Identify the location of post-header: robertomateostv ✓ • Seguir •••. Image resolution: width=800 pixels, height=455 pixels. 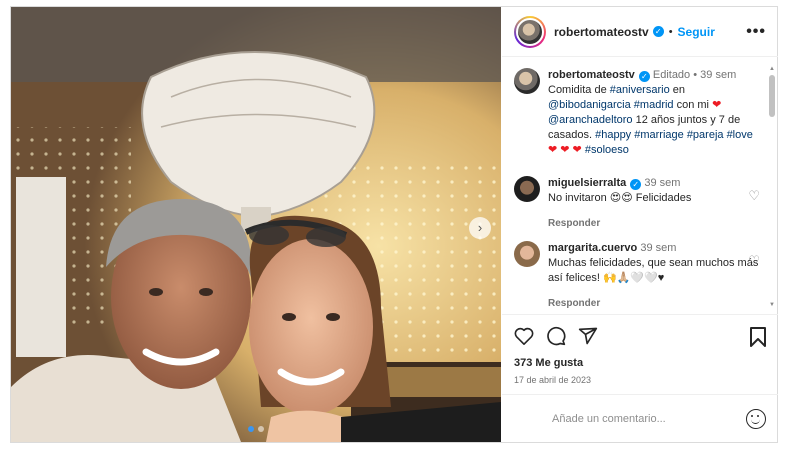
(640, 32).